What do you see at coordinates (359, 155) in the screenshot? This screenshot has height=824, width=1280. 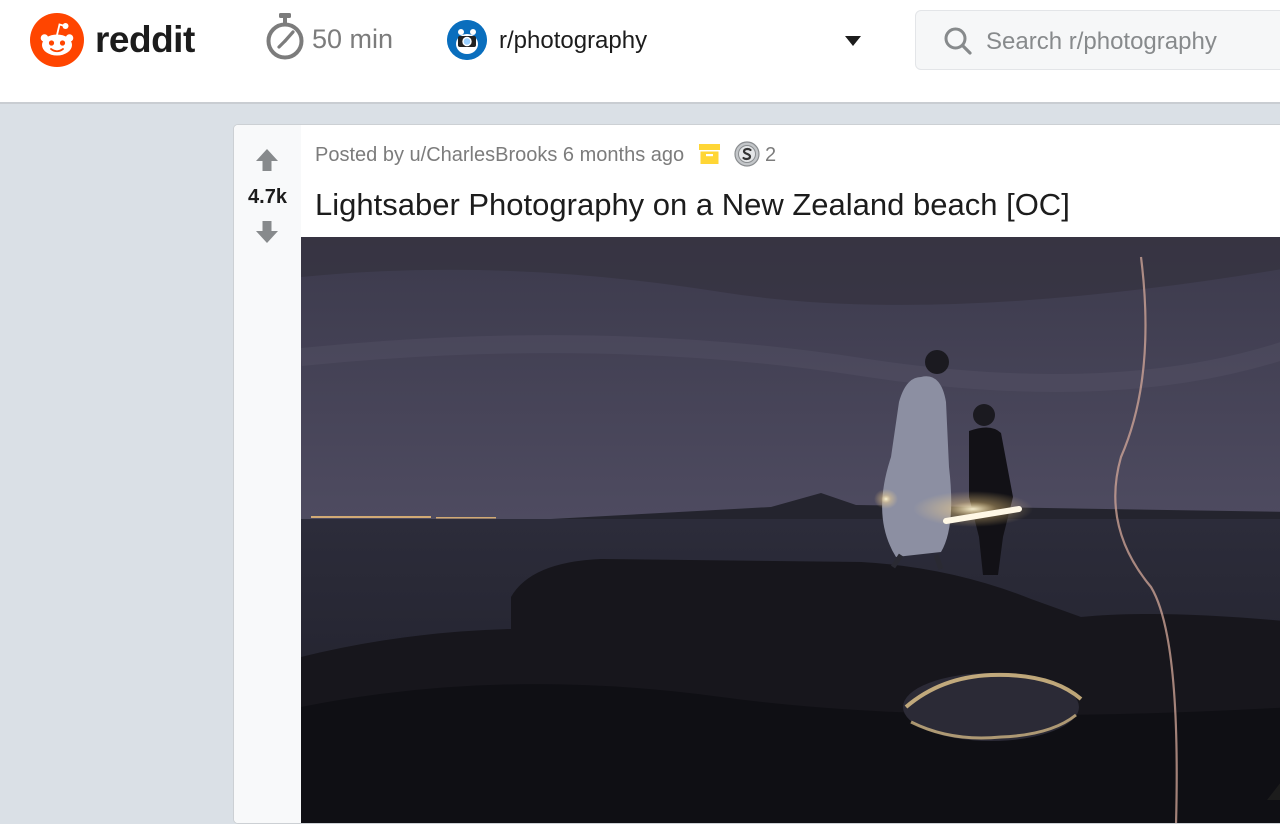 I see `posted-by-label: Posted by` at bounding box center [359, 155].